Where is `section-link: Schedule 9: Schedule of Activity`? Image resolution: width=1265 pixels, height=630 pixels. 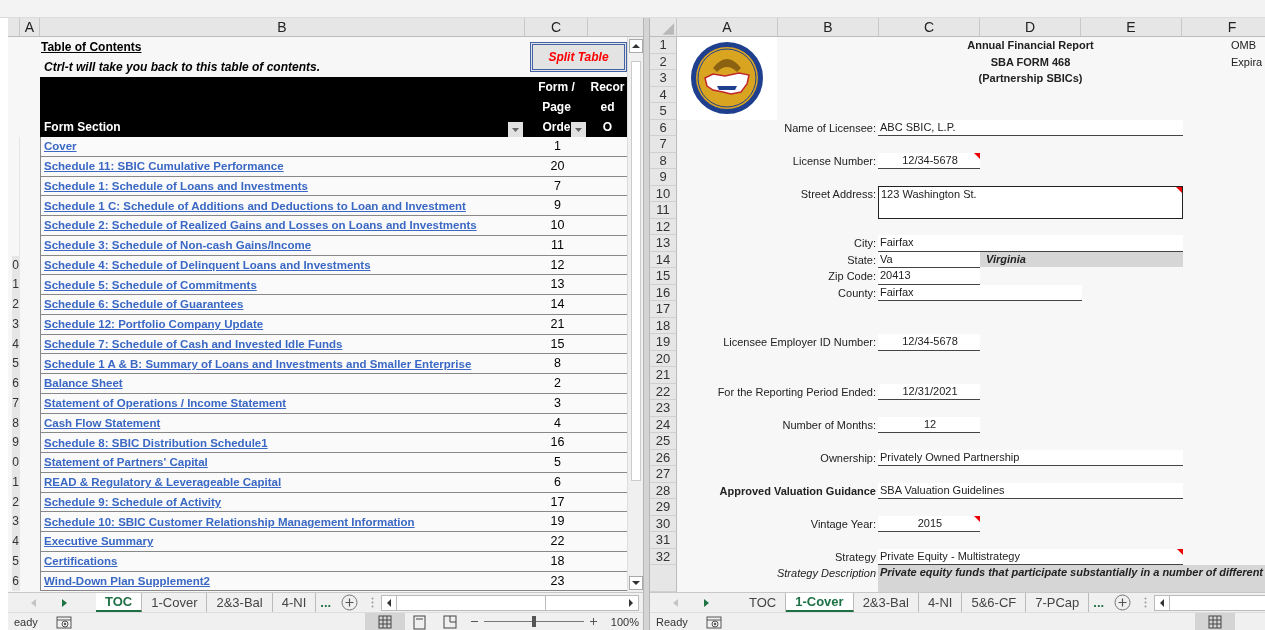
section-link: Schedule 9: Schedule of Activity is located at coordinates (133, 501).